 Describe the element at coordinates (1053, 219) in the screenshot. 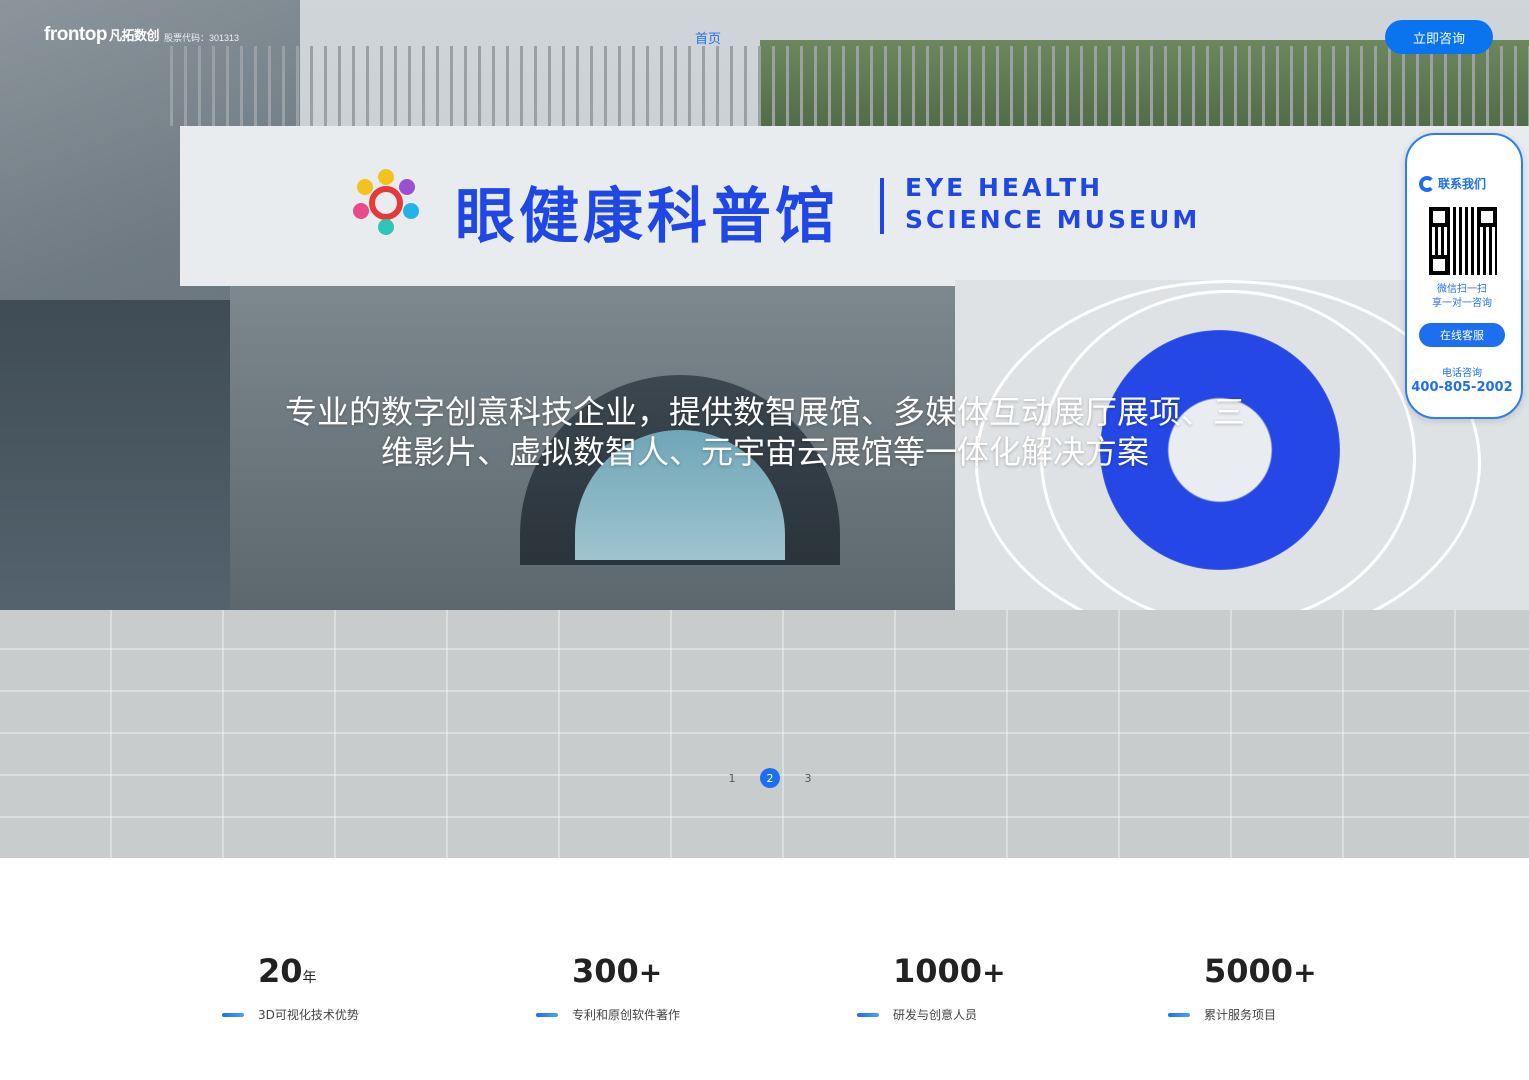

I see `sign-english-line2: SCIENCE MUSEUM` at that location.